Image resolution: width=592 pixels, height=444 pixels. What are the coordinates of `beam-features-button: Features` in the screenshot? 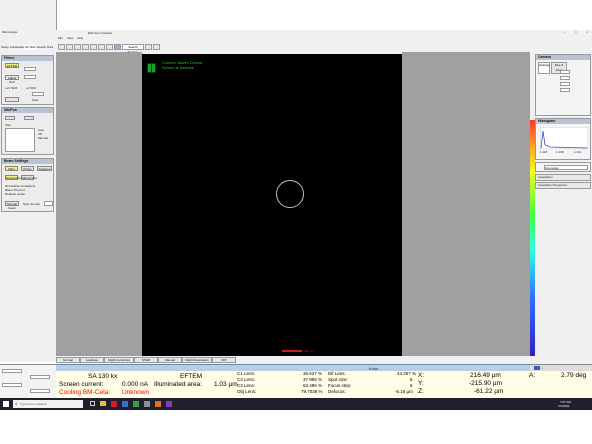 It's located at (44, 168).